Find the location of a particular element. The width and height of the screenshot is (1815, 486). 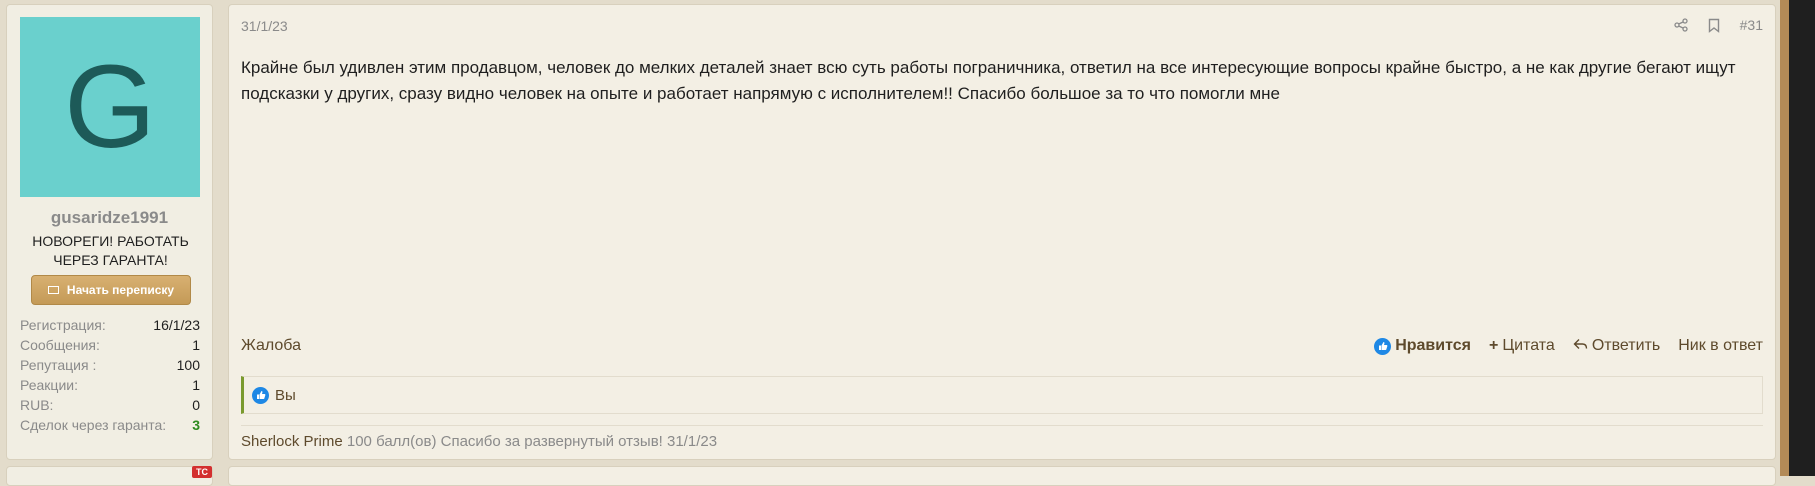

divider is located at coordinates (1002, 425).